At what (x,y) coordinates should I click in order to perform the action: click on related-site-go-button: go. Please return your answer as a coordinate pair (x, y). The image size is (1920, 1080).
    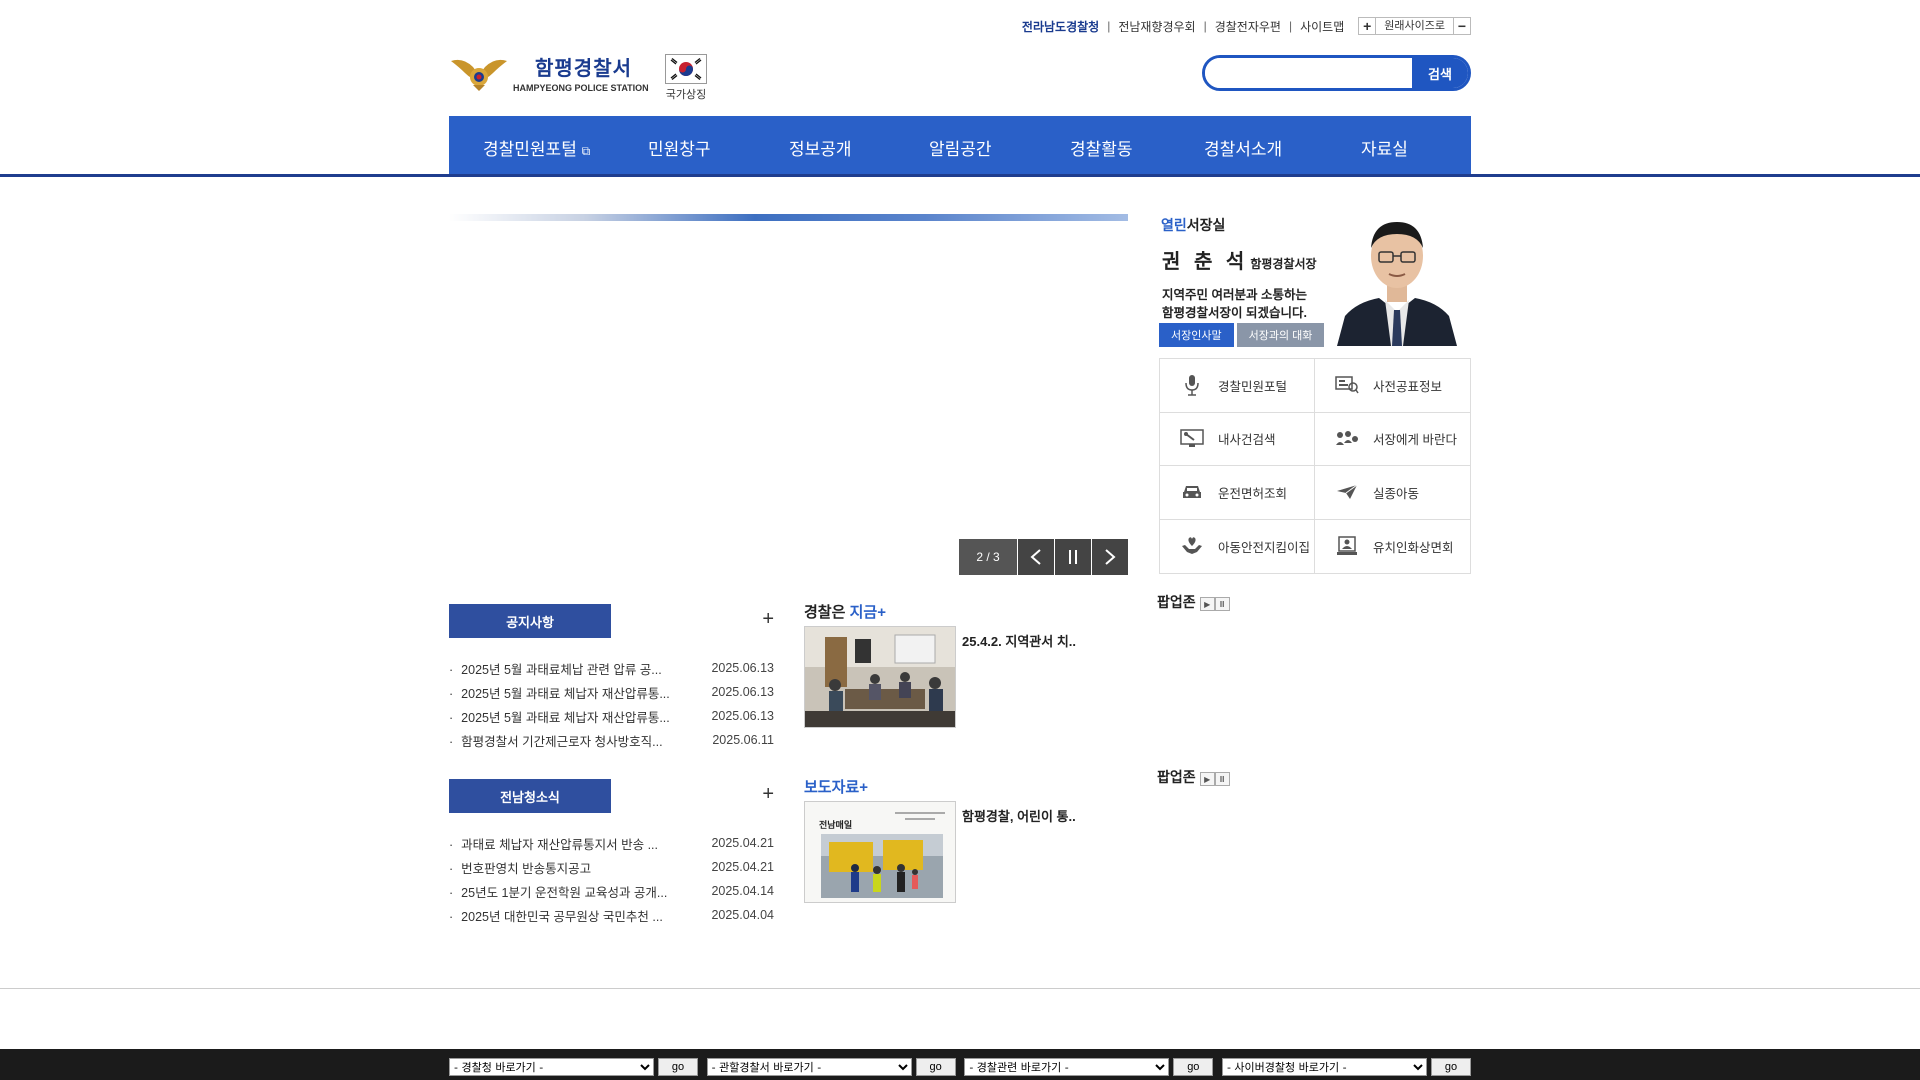
    Looking at the image, I should click on (1193, 1067).